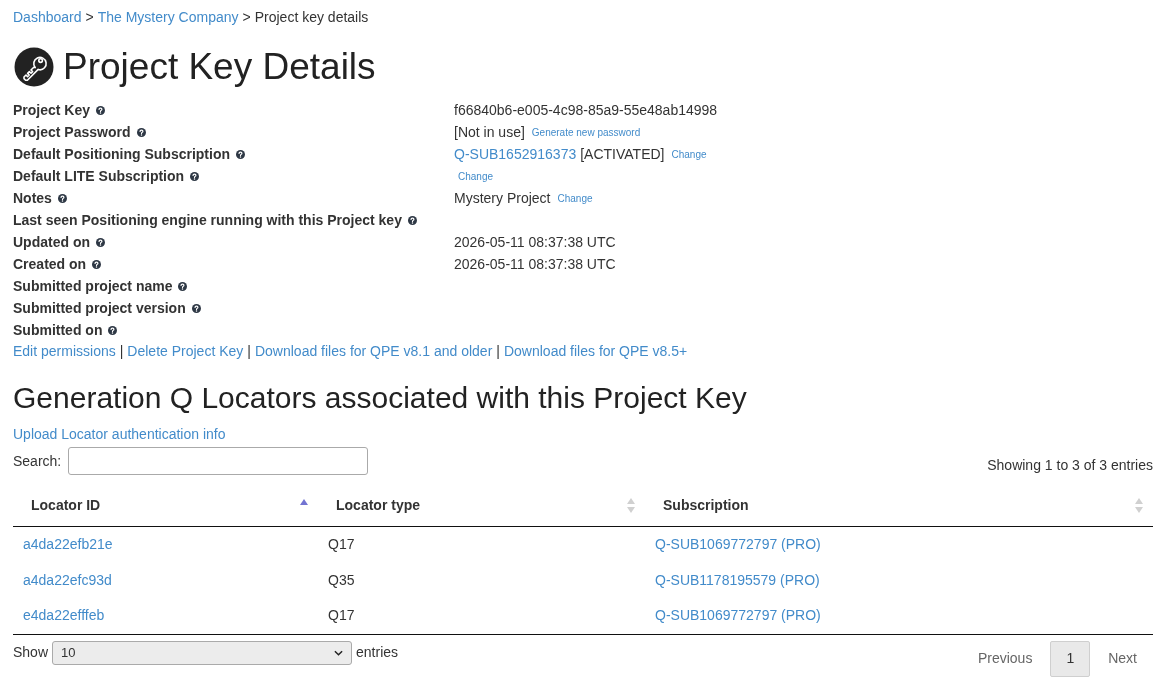  What do you see at coordinates (68, 543) in the screenshot?
I see `table-link: a4da22efb21e` at bounding box center [68, 543].